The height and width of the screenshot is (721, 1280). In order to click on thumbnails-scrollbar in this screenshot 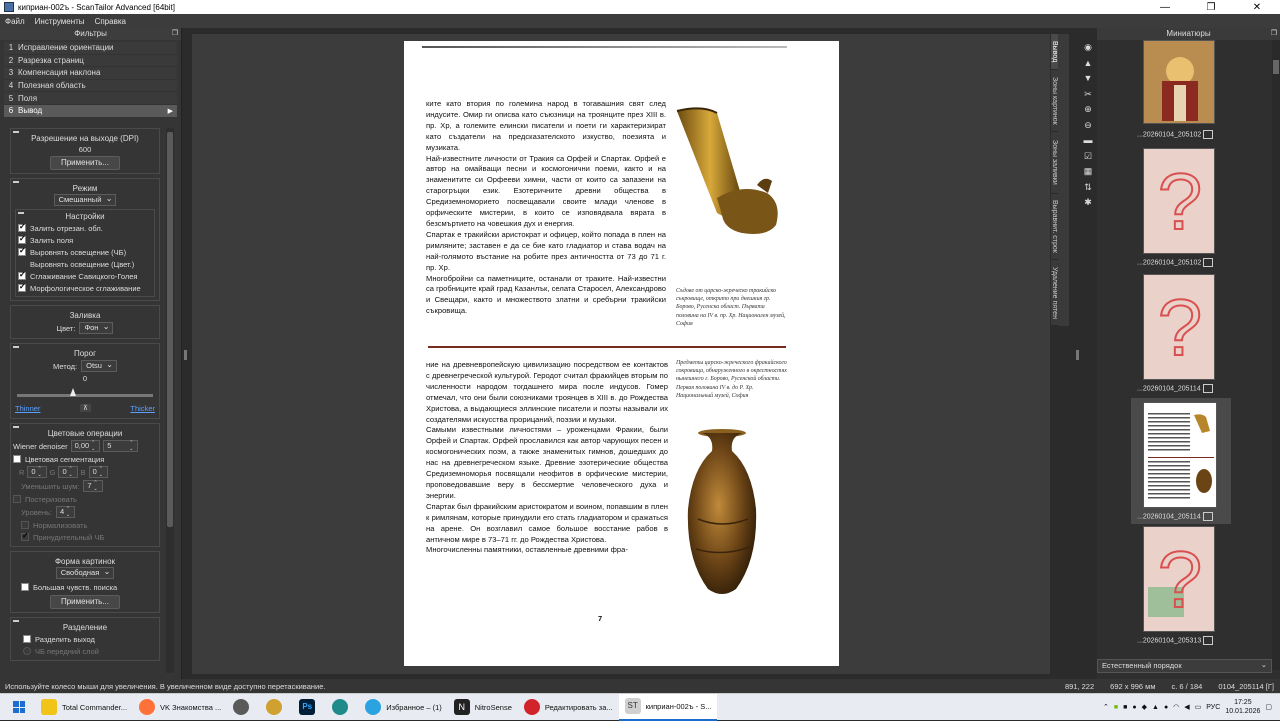, I will do `click(1276, 355)`.